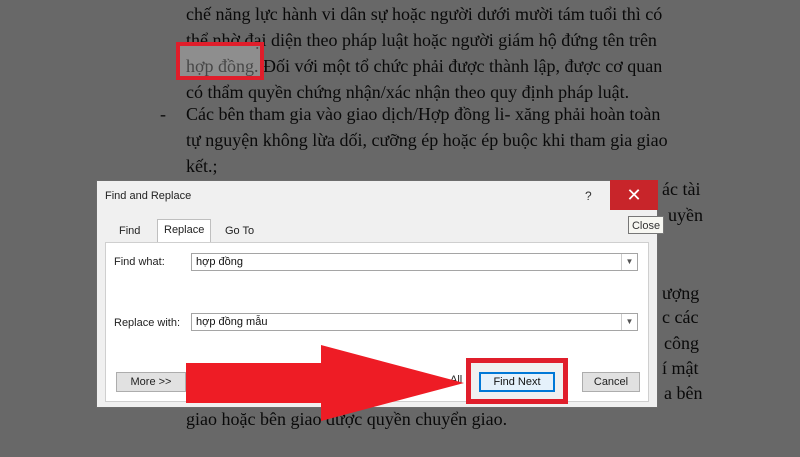 The image size is (800, 457). I want to click on dialog-title: Find and Replace, so click(148, 196).